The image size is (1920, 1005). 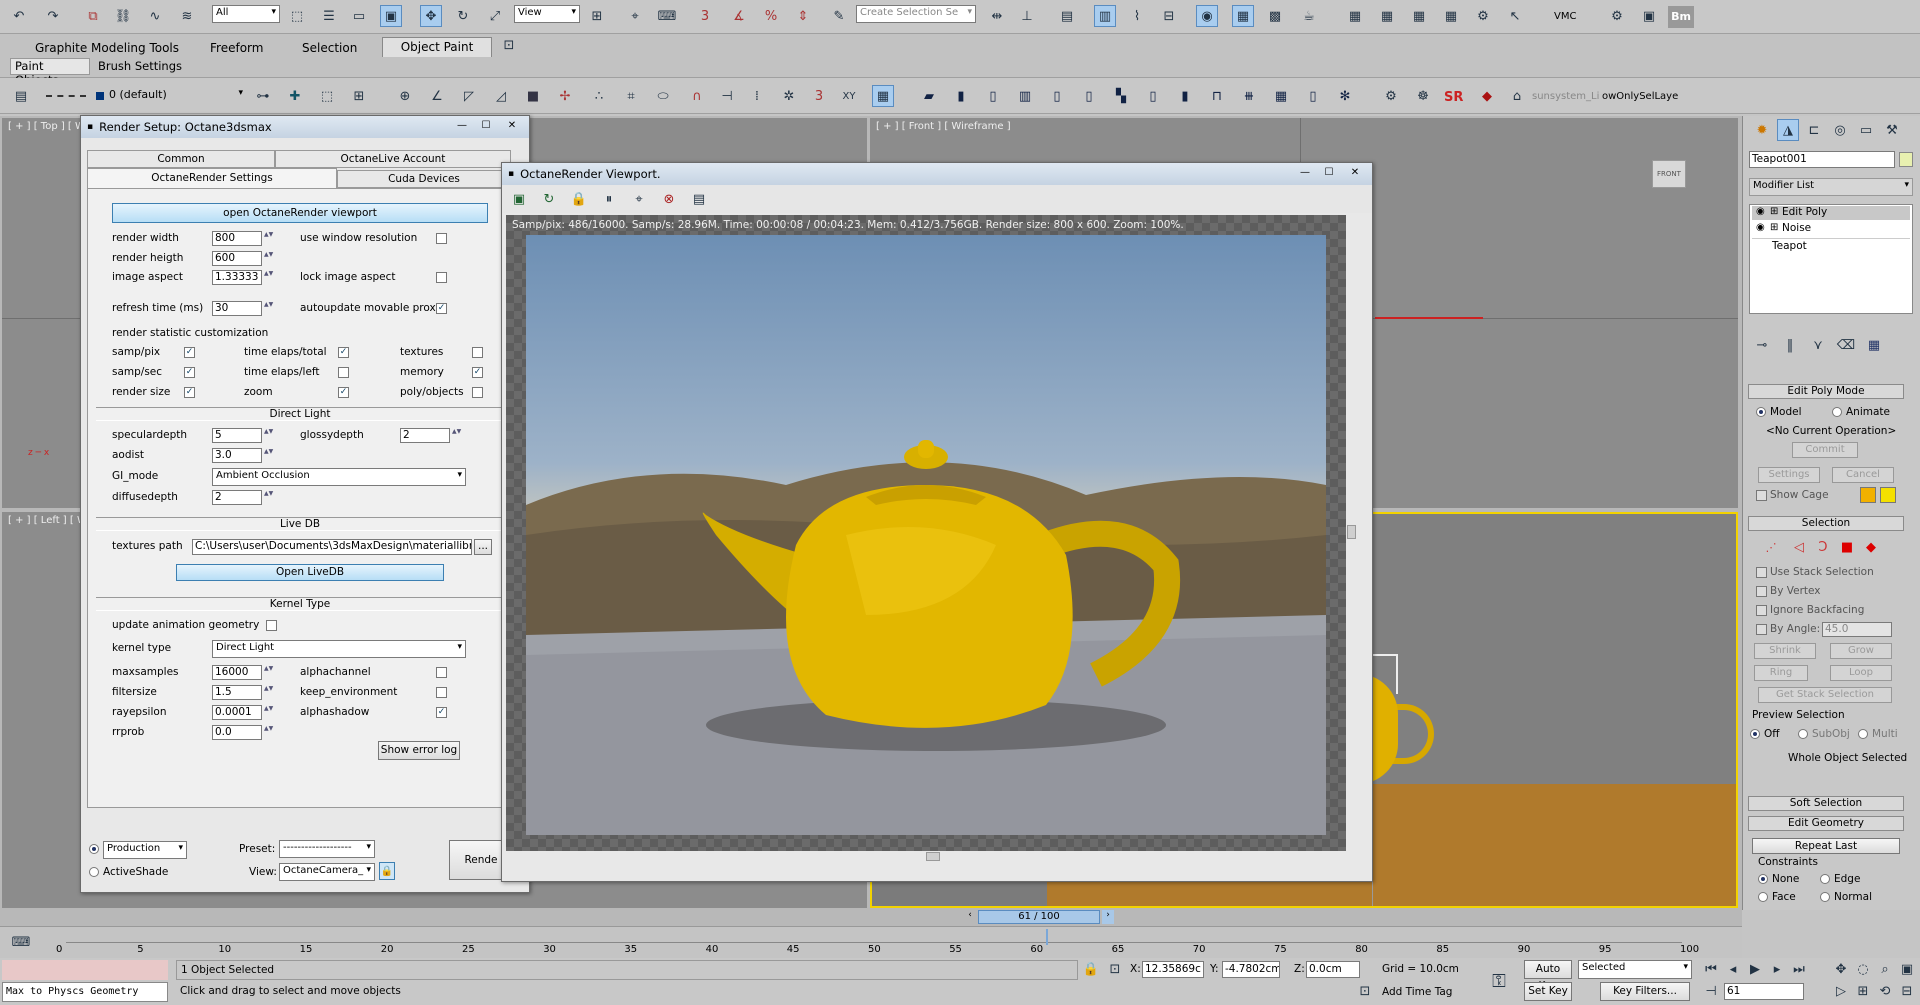 What do you see at coordinates (295, 96) in the screenshot?
I see `add-layer-icon: ✚` at bounding box center [295, 96].